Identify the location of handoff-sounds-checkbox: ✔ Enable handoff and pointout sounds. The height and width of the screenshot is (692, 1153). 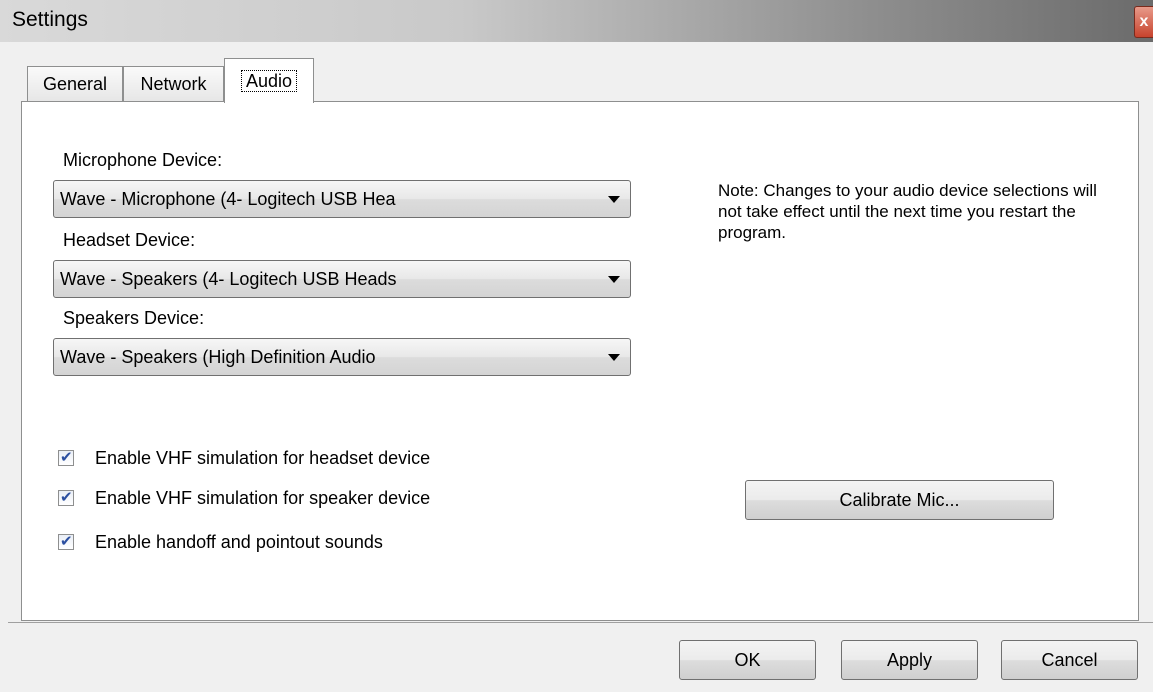
(220, 542).